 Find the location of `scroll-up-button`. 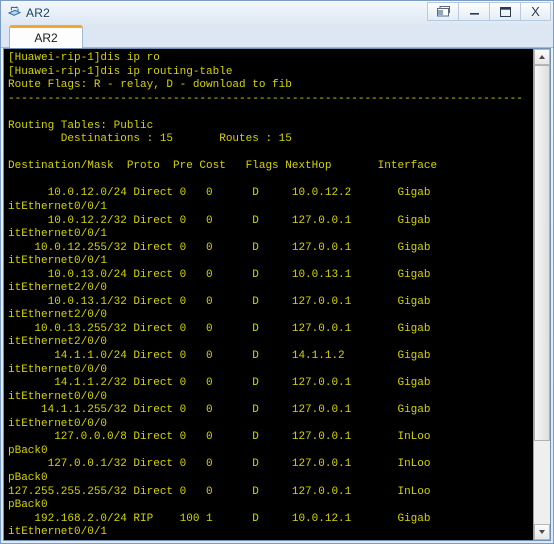

scroll-up-button is located at coordinates (542, 57).